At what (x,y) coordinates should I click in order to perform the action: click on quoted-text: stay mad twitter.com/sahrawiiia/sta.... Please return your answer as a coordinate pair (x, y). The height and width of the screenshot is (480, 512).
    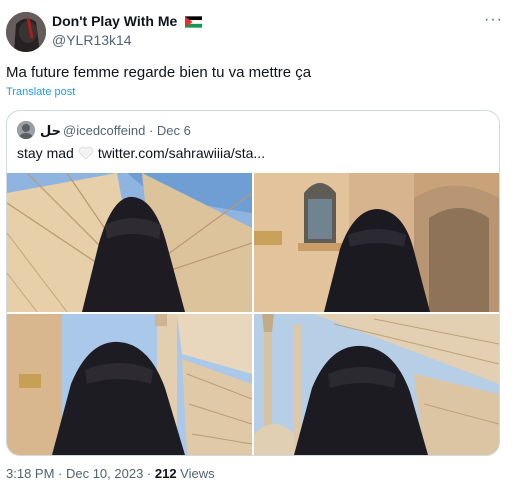
    Looking at the image, I should click on (141, 153).